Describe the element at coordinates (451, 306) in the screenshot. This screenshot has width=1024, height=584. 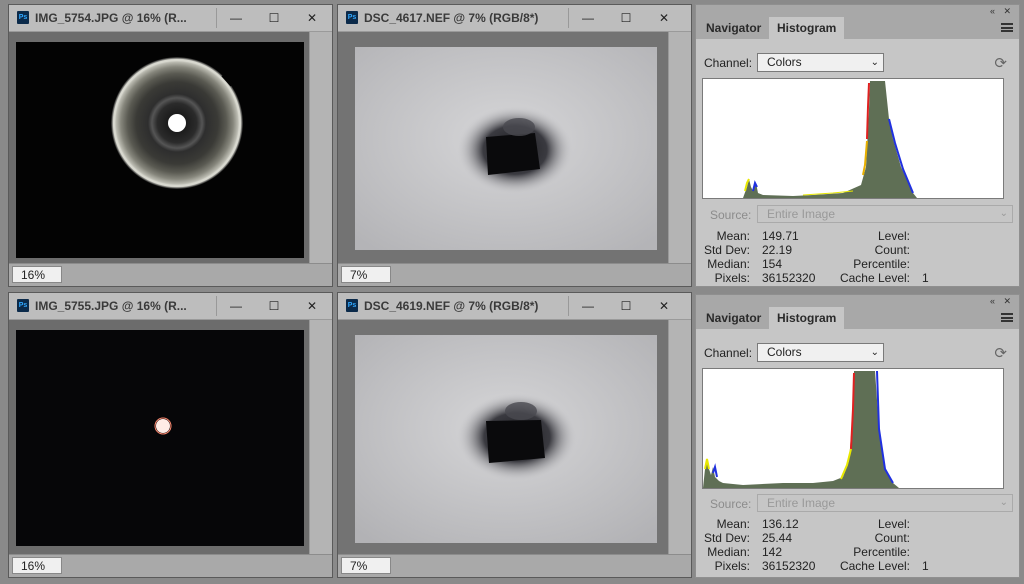
I see `document-title: DSC_4619.NEF @ 7% (RGB/8*)` at that location.